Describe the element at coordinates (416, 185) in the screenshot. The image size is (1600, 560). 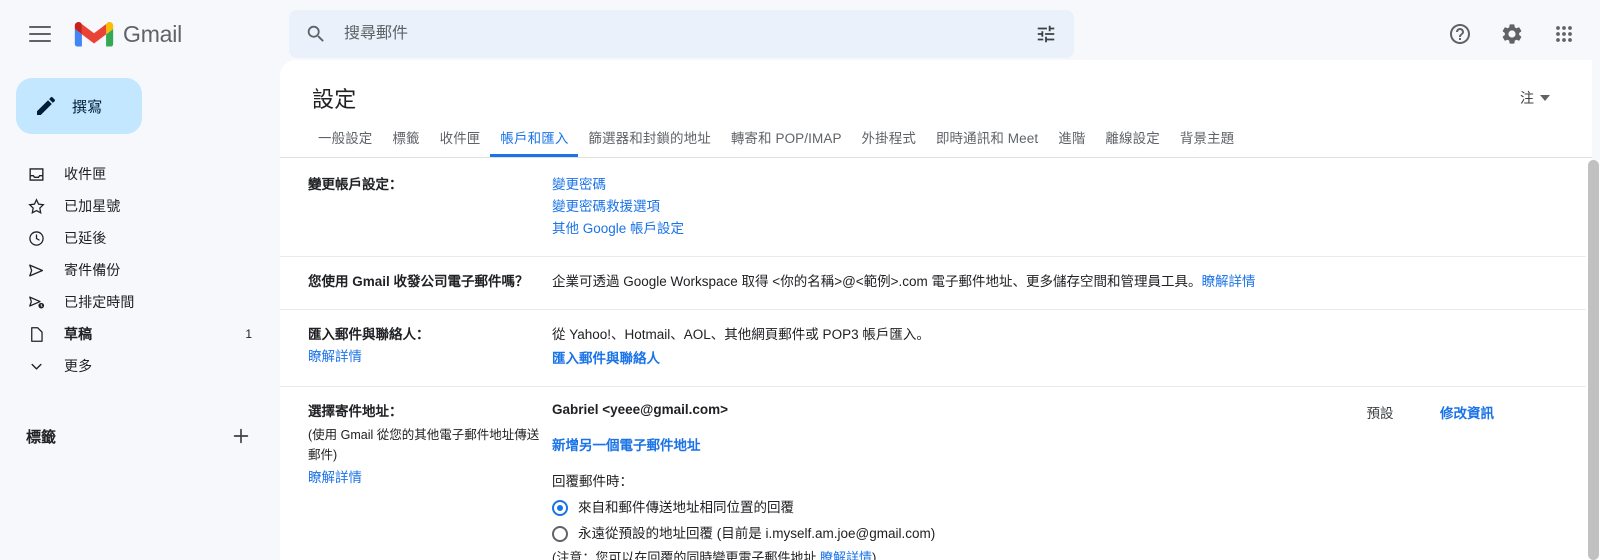
I see `row-label-cell: 變更帳戶設定：` at that location.